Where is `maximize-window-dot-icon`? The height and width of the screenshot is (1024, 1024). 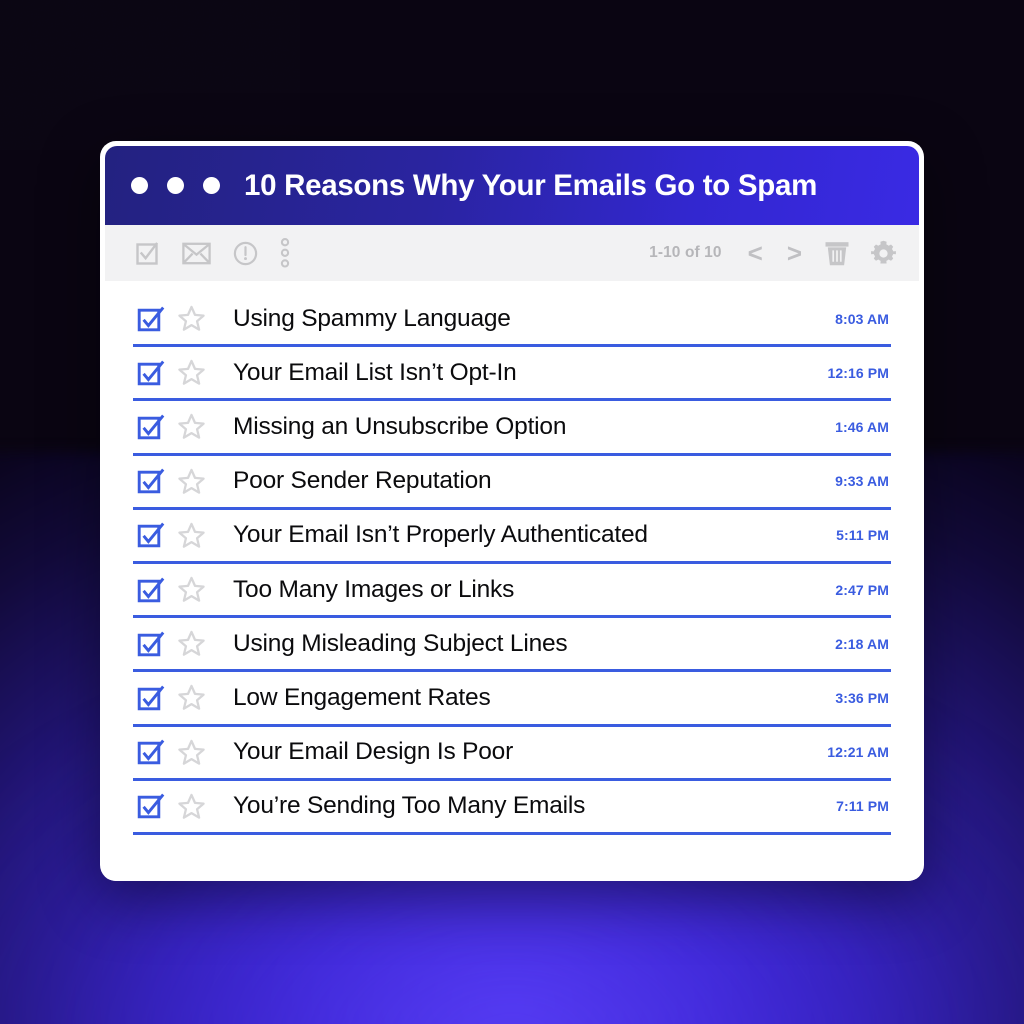 maximize-window-dot-icon is located at coordinates (211, 185).